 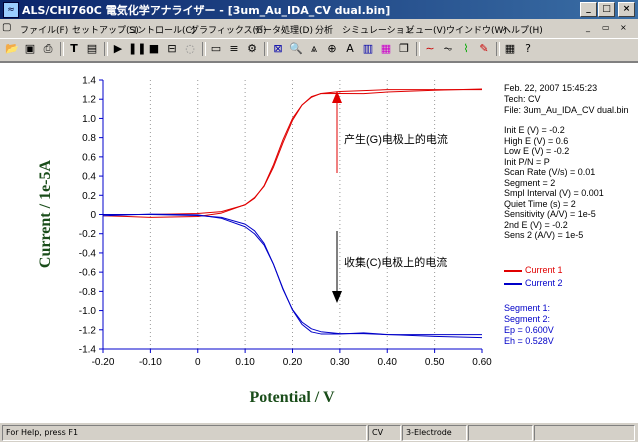 I want to click on parameter-line: Sensitivity (A/V) = 1e-5, so click(x=550, y=214).